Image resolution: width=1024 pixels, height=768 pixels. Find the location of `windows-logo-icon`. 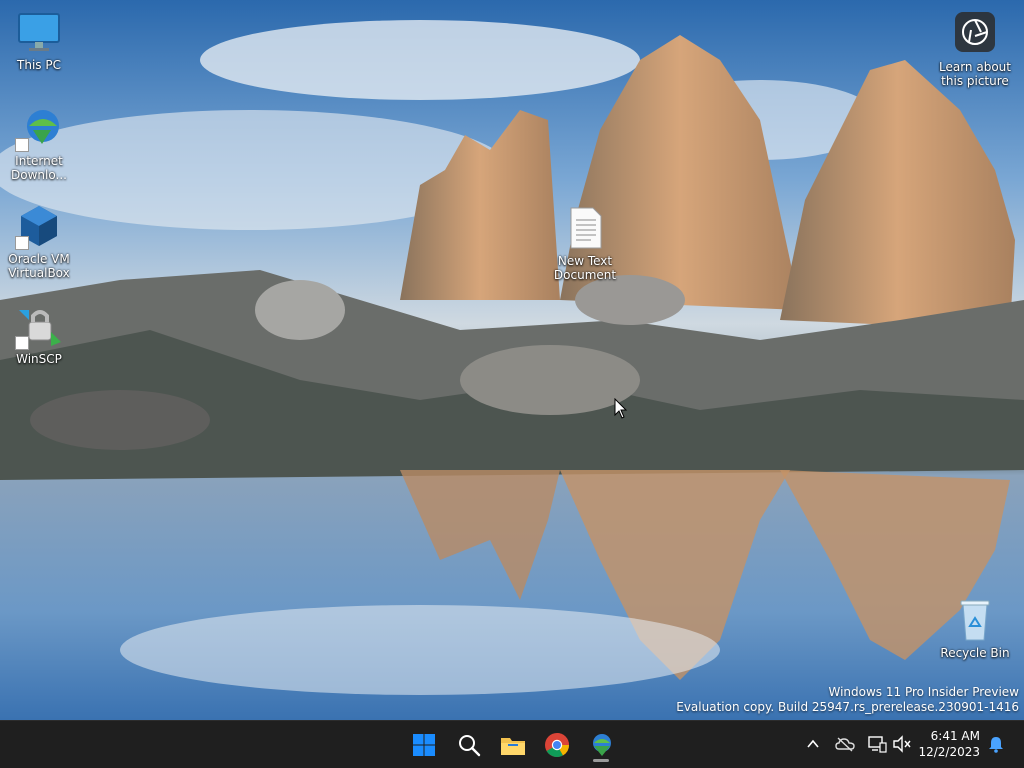

windows-logo-icon is located at coordinates (424, 745).